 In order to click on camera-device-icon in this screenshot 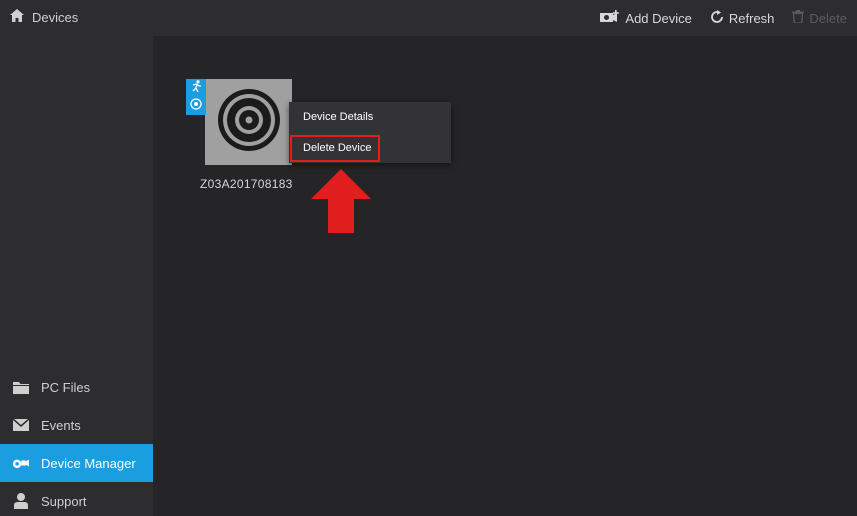, I will do `click(20, 463)`.